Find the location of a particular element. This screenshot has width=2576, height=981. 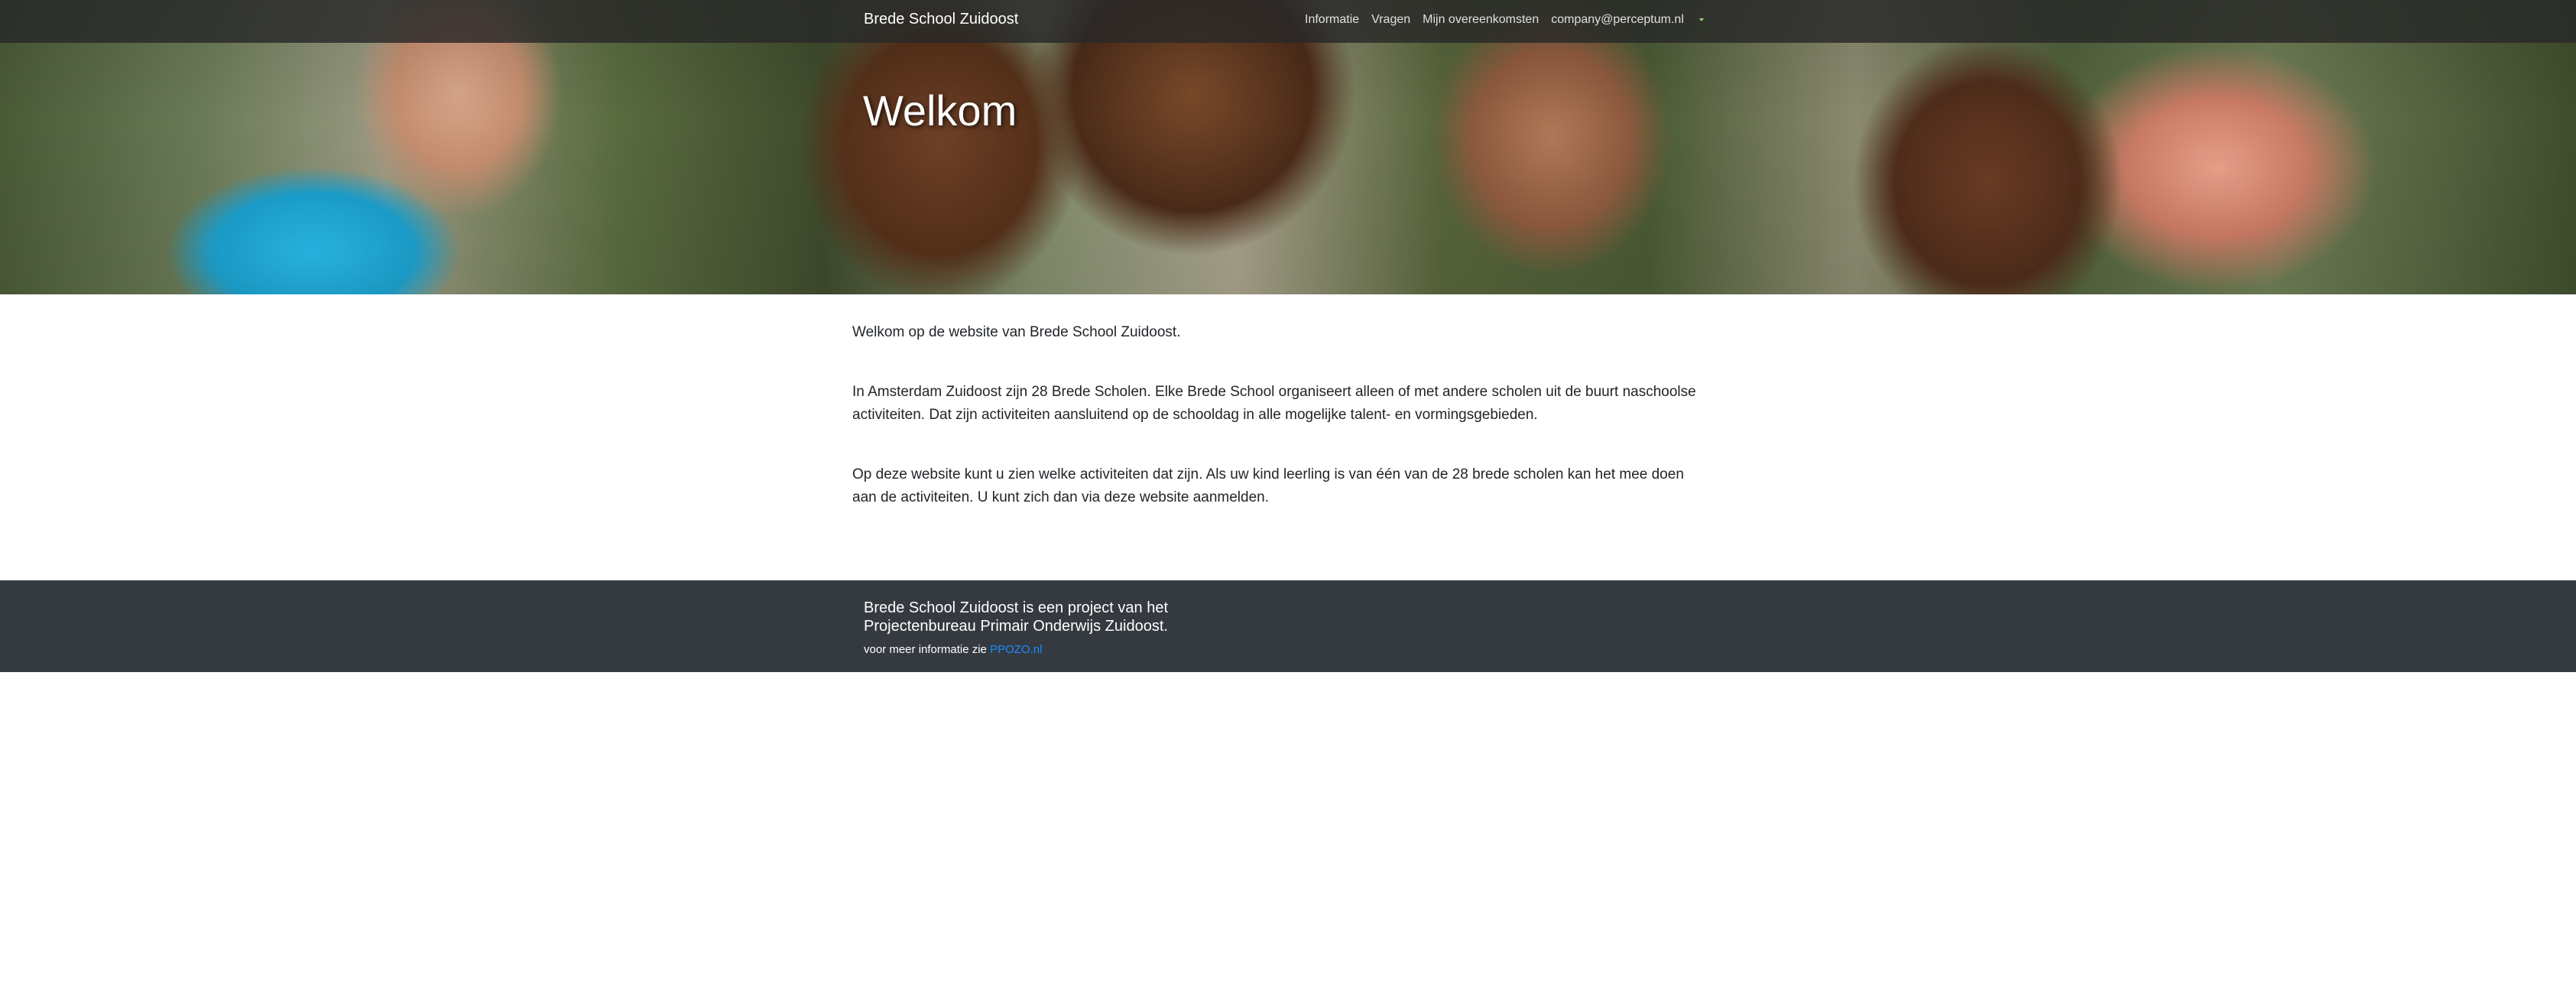

ppozo-link: PPOZO.nl is located at coordinates (1016, 649).